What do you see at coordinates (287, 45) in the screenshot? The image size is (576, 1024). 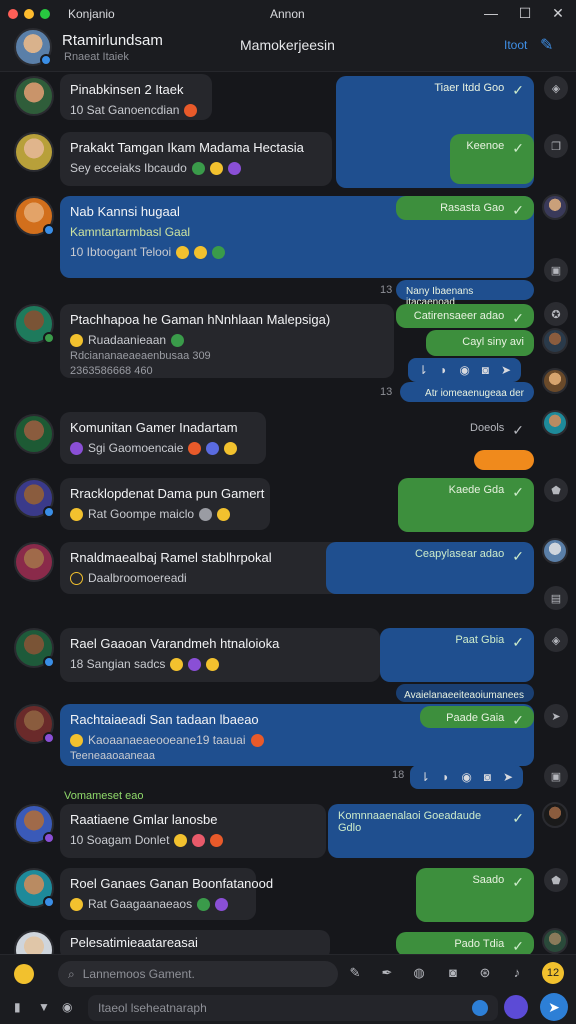 I see `chat-center-label: Mamokerjeesin` at bounding box center [287, 45].